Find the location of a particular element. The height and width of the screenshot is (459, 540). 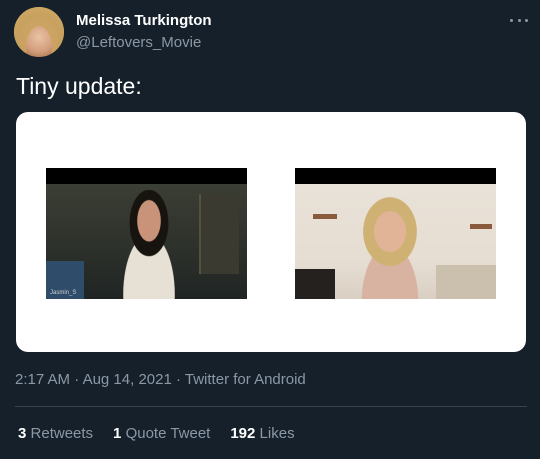

person-left is located at coordinates (149, 244).